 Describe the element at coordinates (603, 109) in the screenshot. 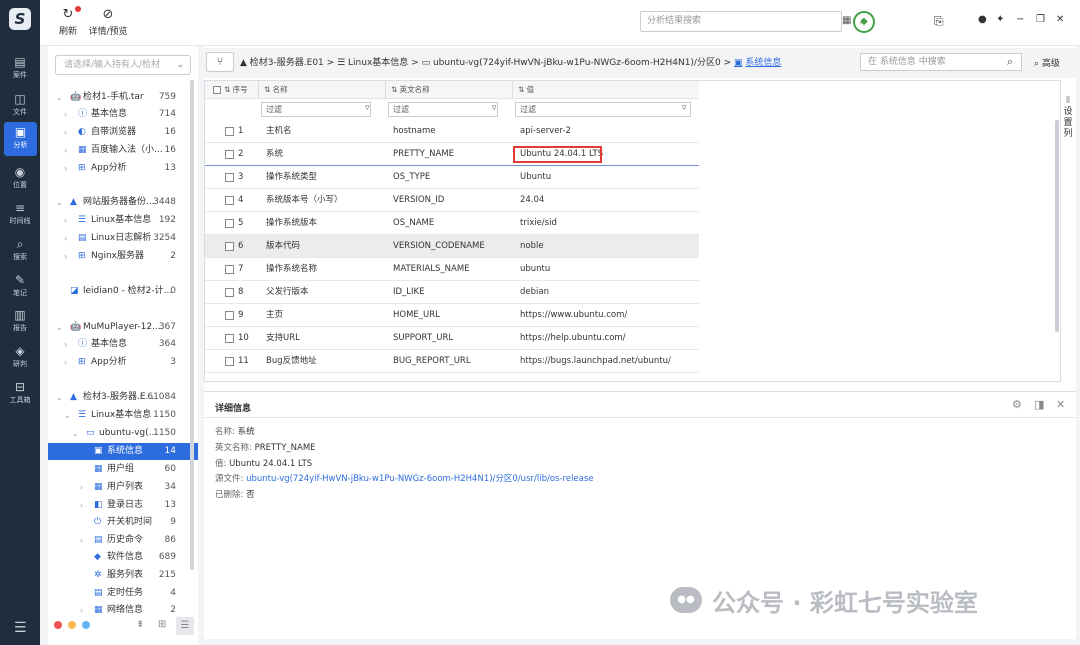

I see `filter-val-input: 过滤` at that location.